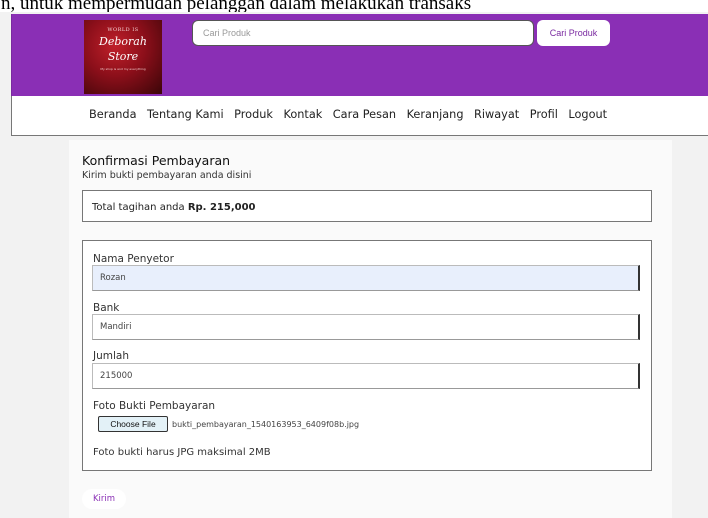 This screenshot has width=708, height=518. I want to click on logo-script-line1: Deborah, so click(123, 41).